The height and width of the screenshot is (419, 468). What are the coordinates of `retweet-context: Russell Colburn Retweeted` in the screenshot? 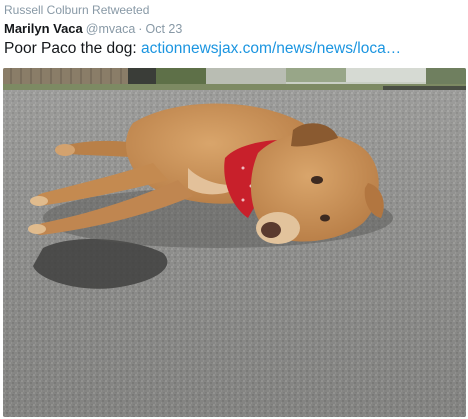 It's located at (76, 10).